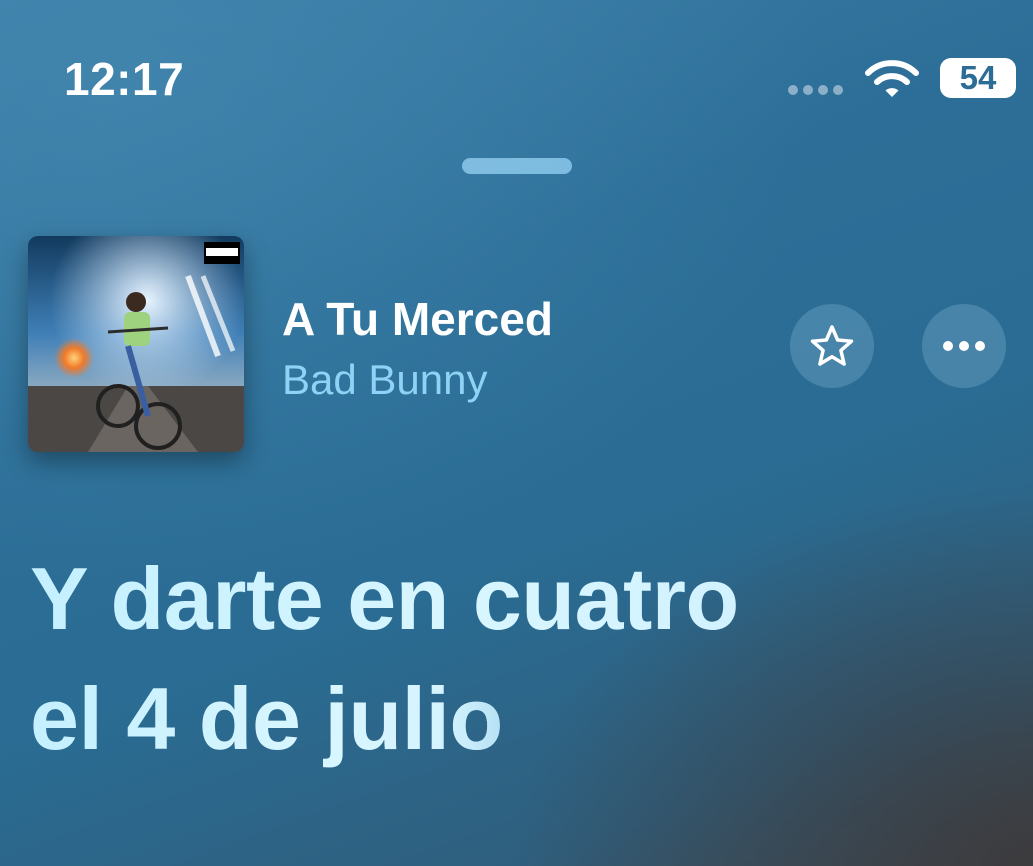  I want to click on battery-icon: 54, so click(978, 78).